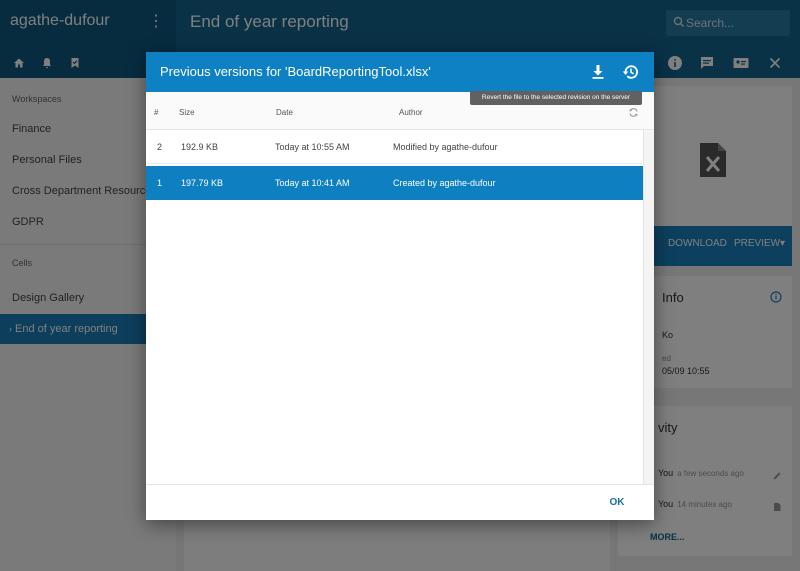  What do you see at coordinates (160, 183) in the screenshot?
I see `row-number: 1` at bounding box center [160, 183].